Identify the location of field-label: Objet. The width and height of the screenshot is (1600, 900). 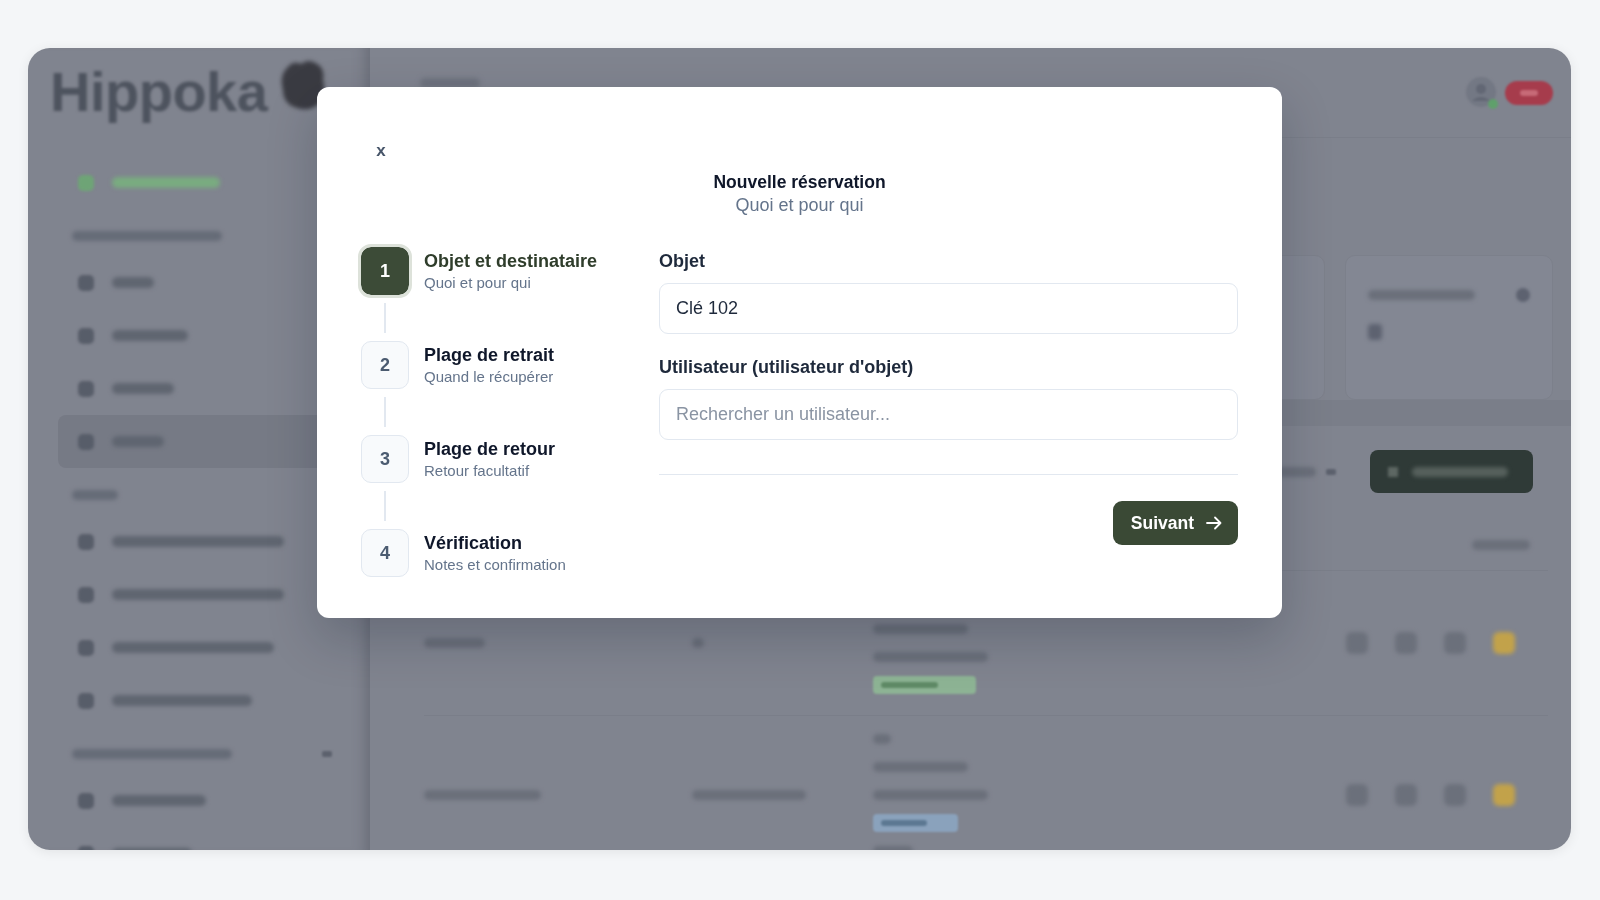
(682, 261).